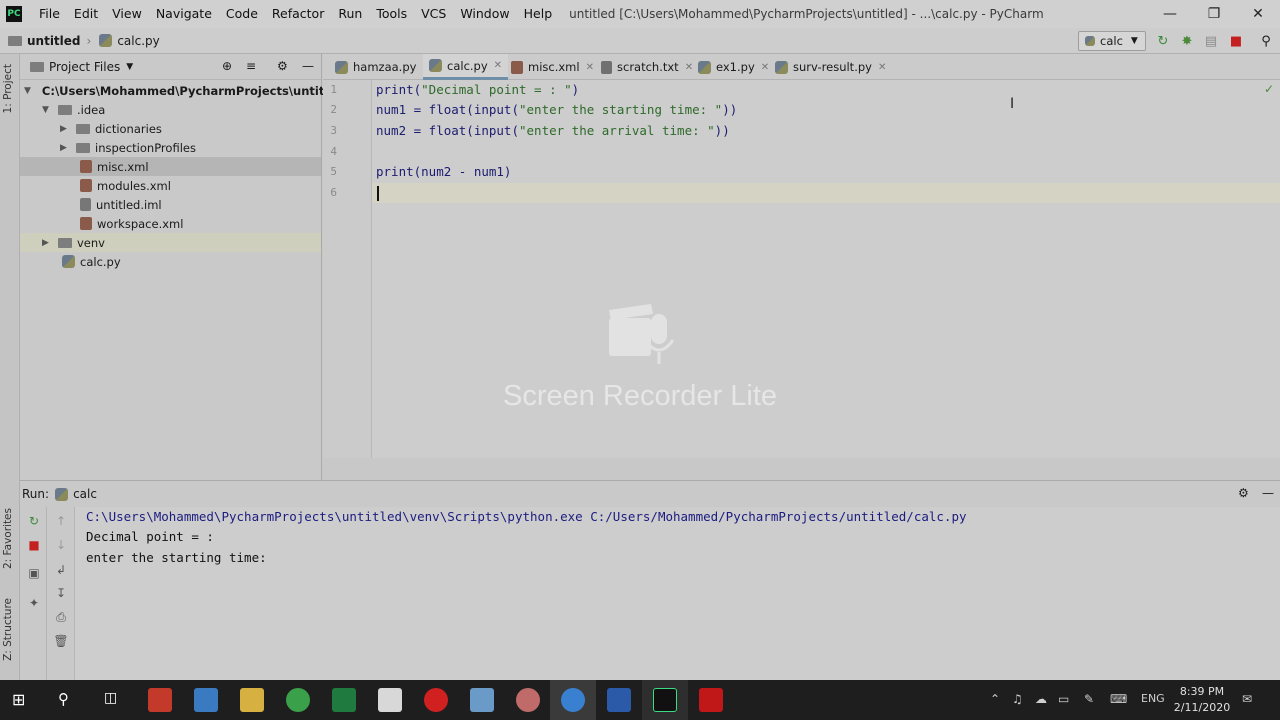 The width and height of the screenshot is (1280, 720). What do you see at coordinates (344, 700) in the screenshot?
I see `excel-icon` at bounding box center [344, 700].